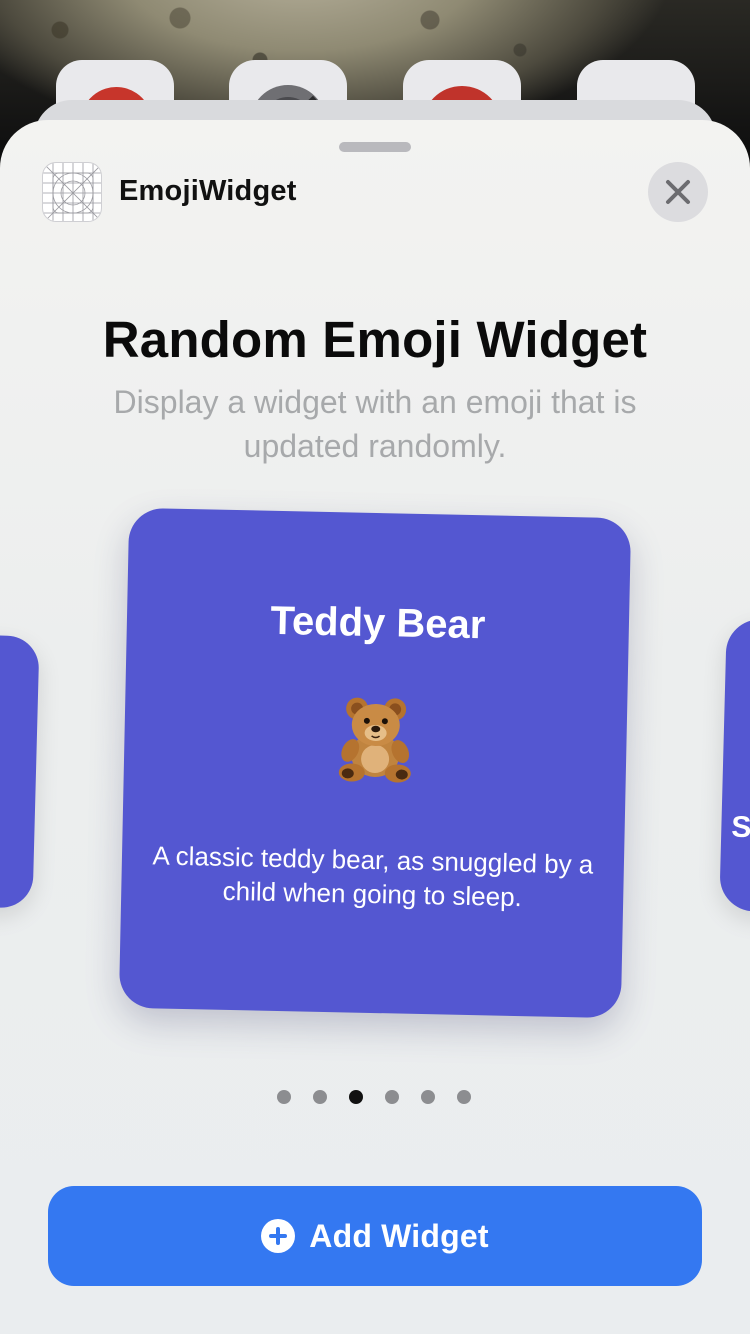  Describe the element at coordinates (20, 771) in the screenshot. I see `previous-widget-preview` at that location.